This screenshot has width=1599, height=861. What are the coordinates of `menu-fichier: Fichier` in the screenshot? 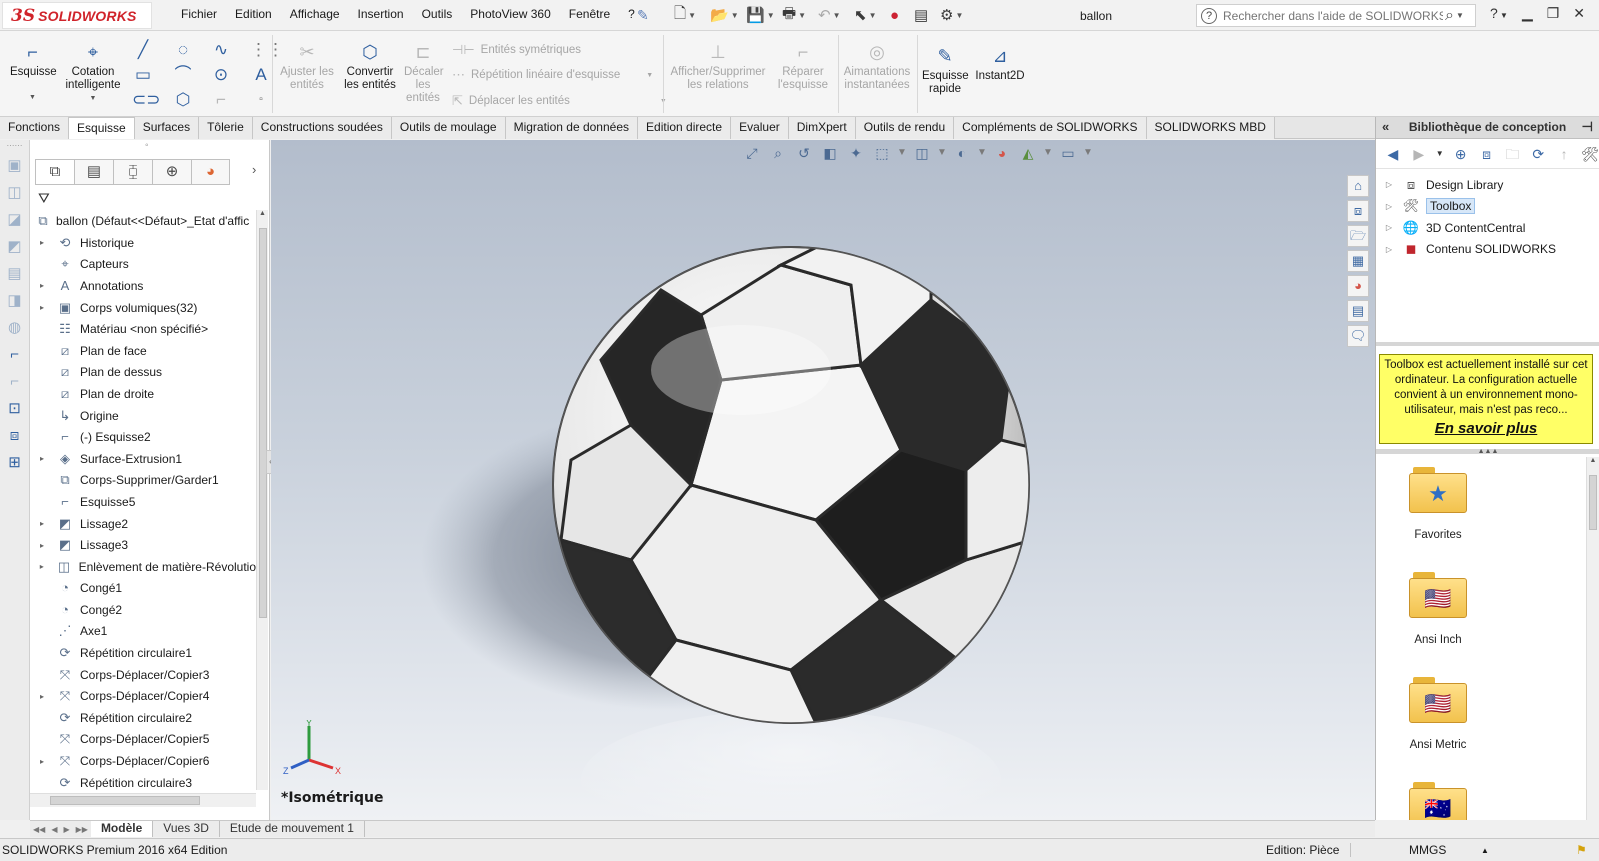 It's located at (199, 14).